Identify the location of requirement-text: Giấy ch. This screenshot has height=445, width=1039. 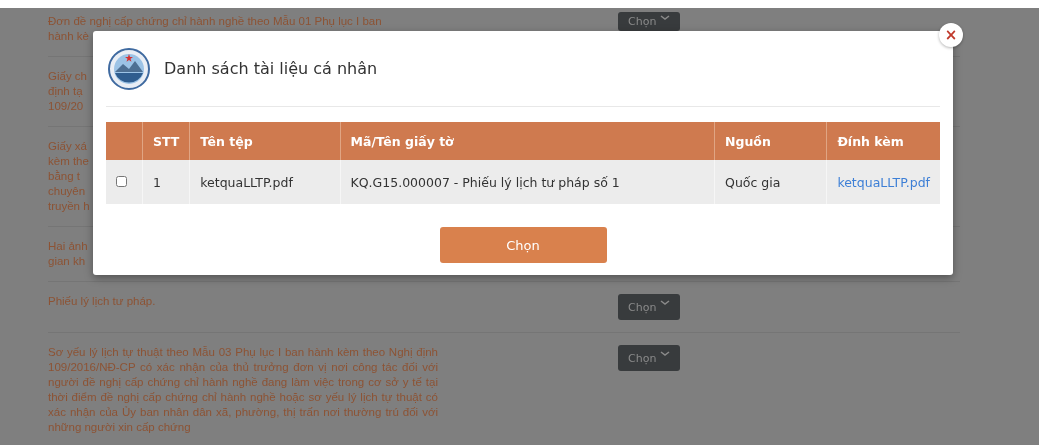
(67, 76).